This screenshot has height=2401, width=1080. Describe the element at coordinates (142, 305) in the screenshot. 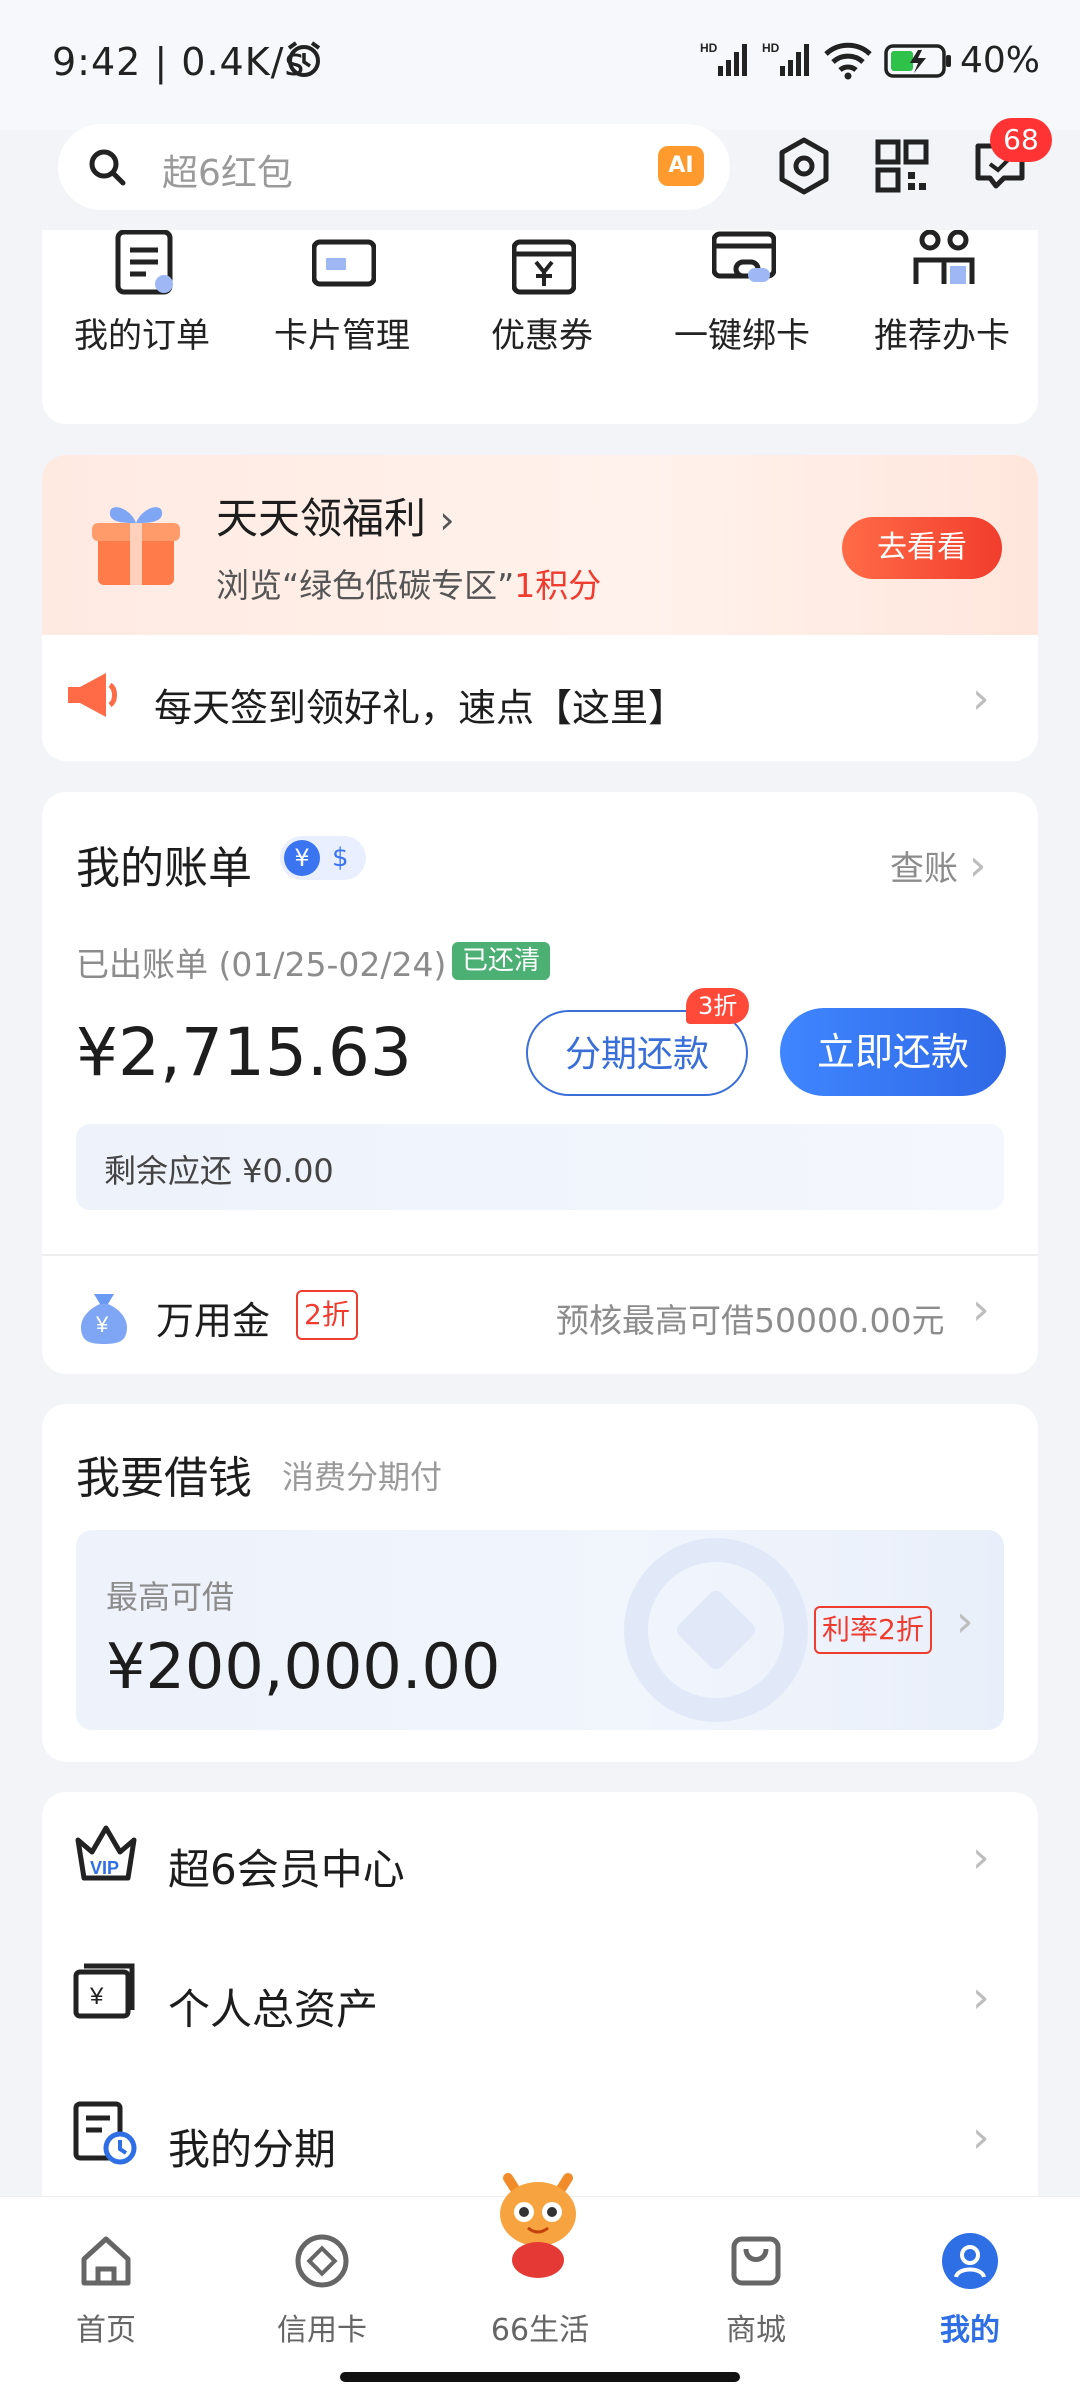

I see `quick-item-orders: 我的订单` at that location.